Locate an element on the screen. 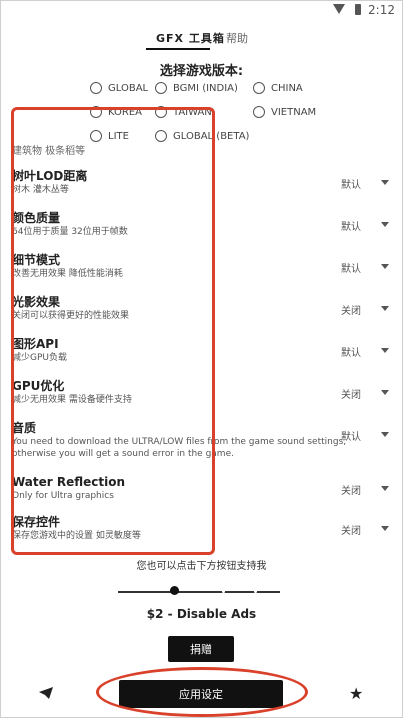 Image resolution: width=403 pixels, height=718 pixels. setting-title: 光影效果 is located at coordinates (36, 302).